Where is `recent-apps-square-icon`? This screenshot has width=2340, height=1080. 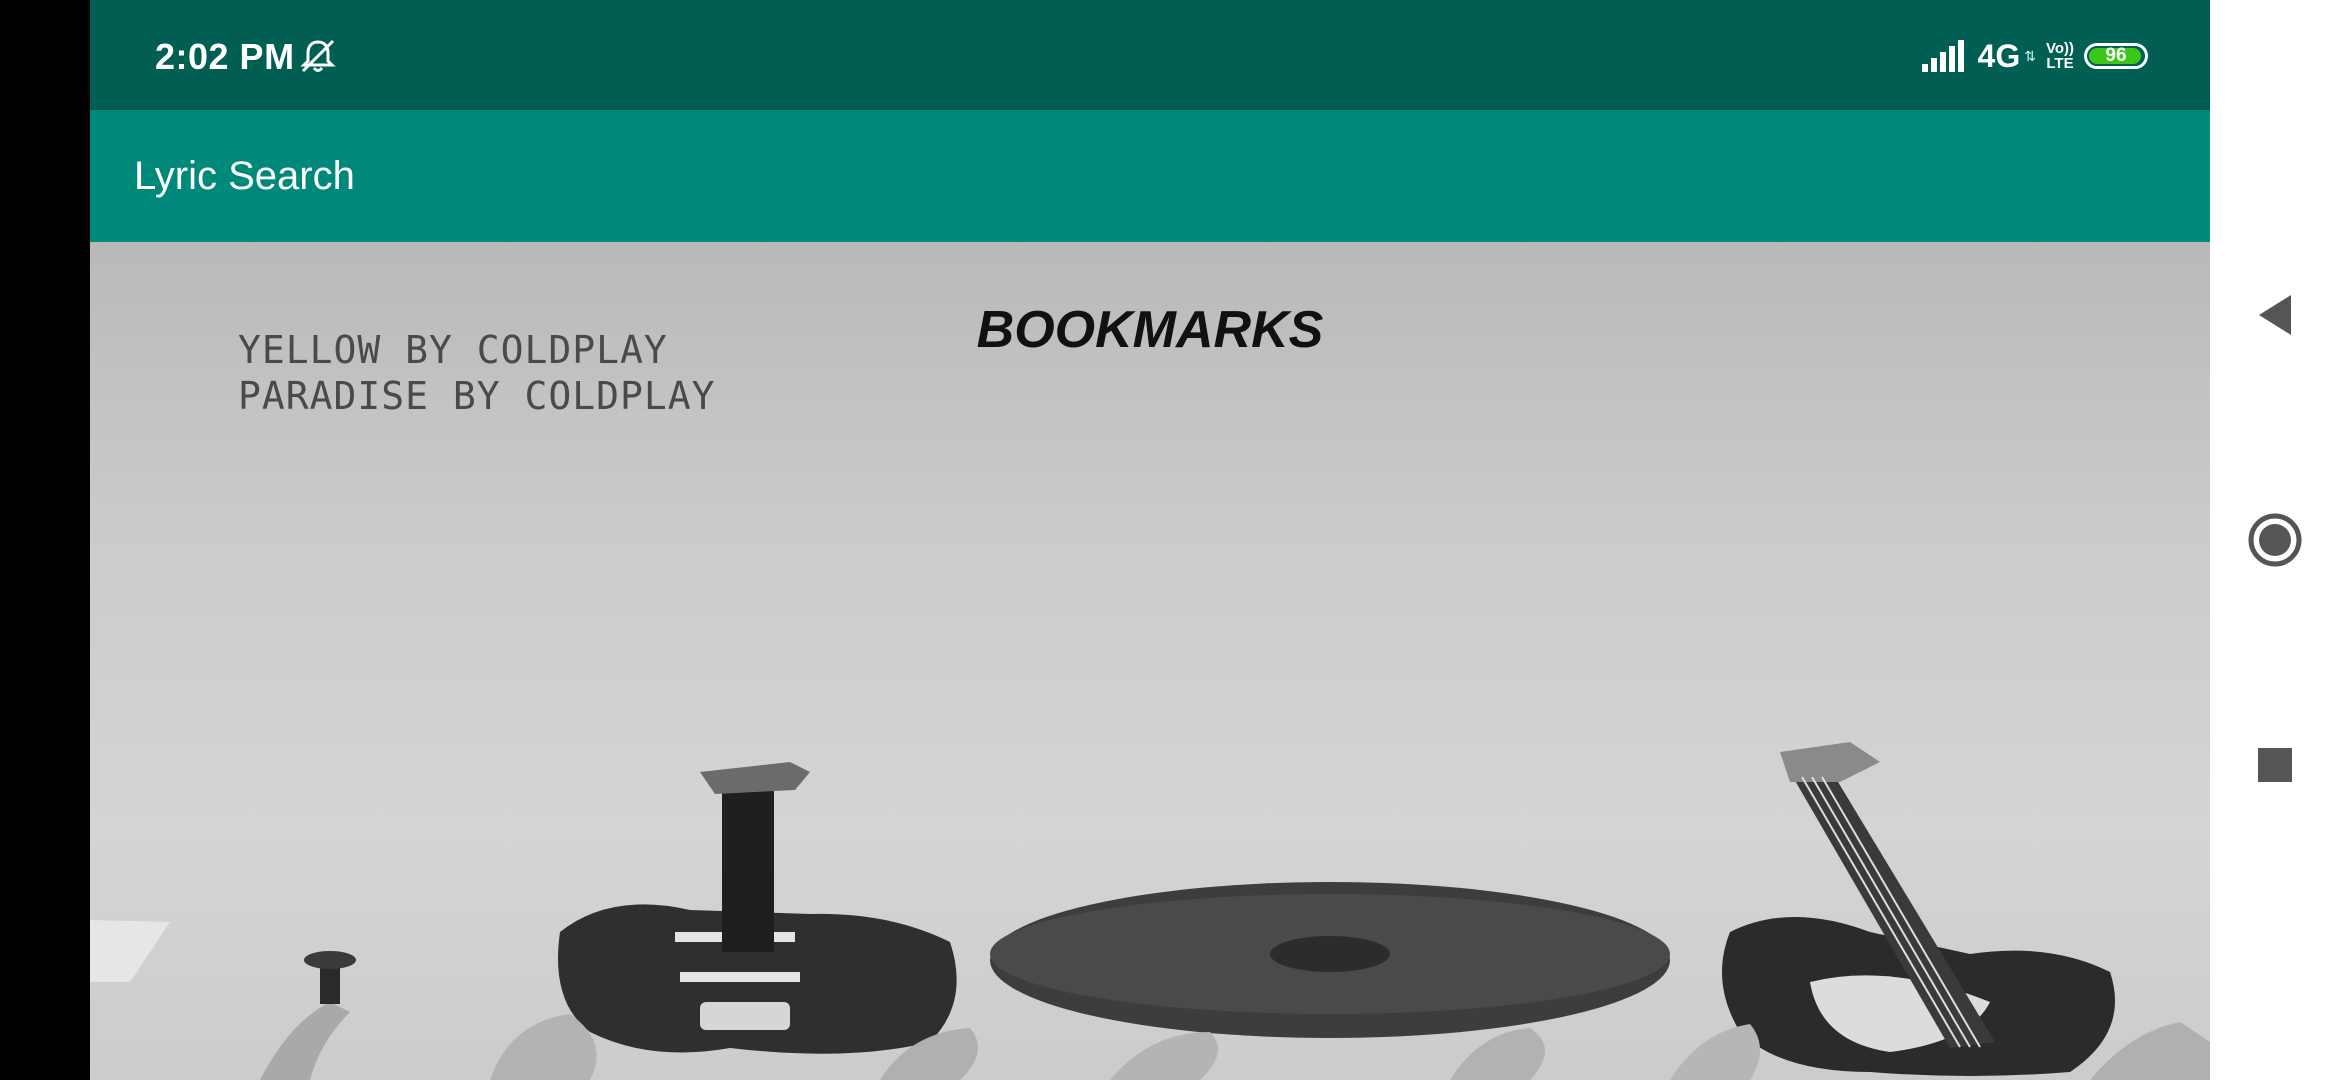
recent-apps-square-icon is located at coordinates (2275, 765).